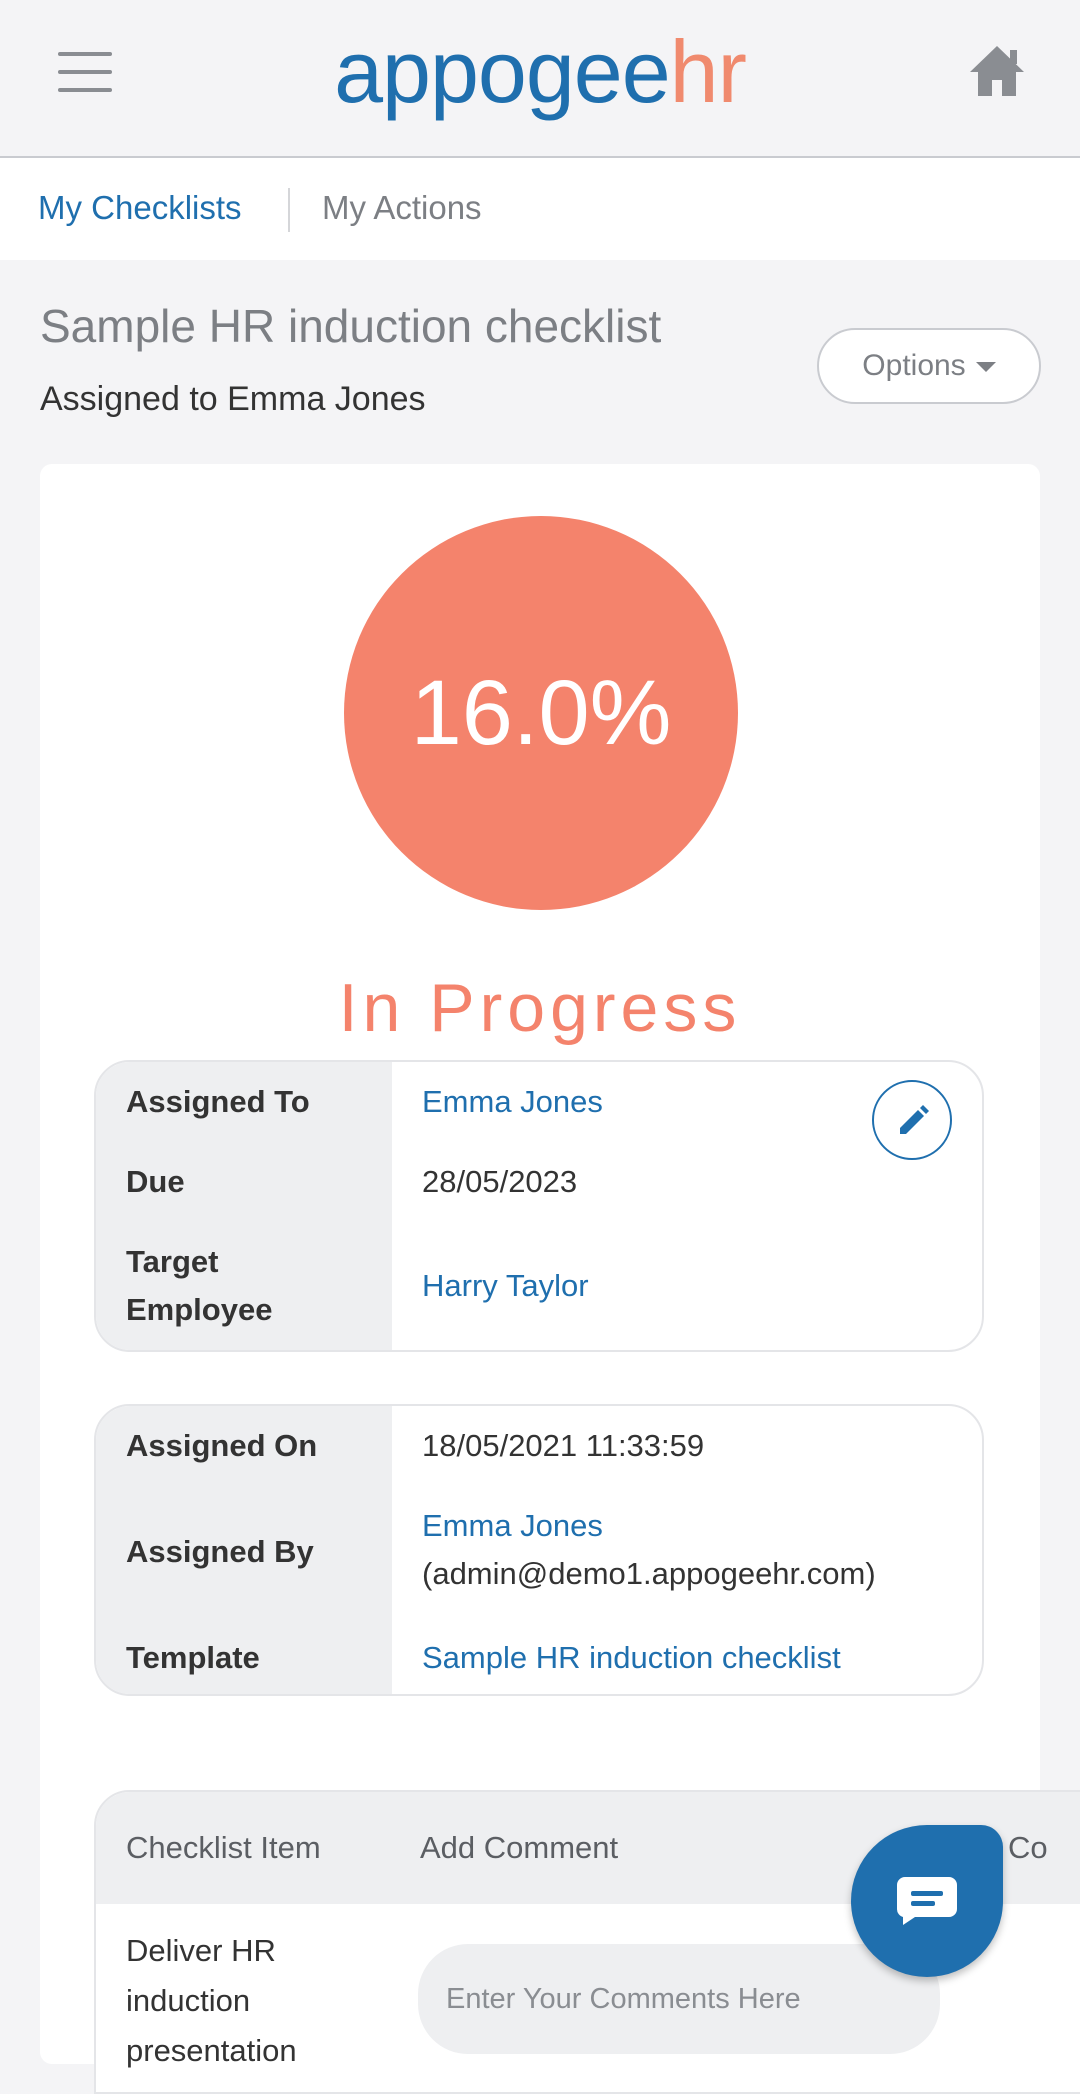  Describe the element at coordinates (708, 71) in the screenshot. I see `logo-part-hr: hr` at that location.